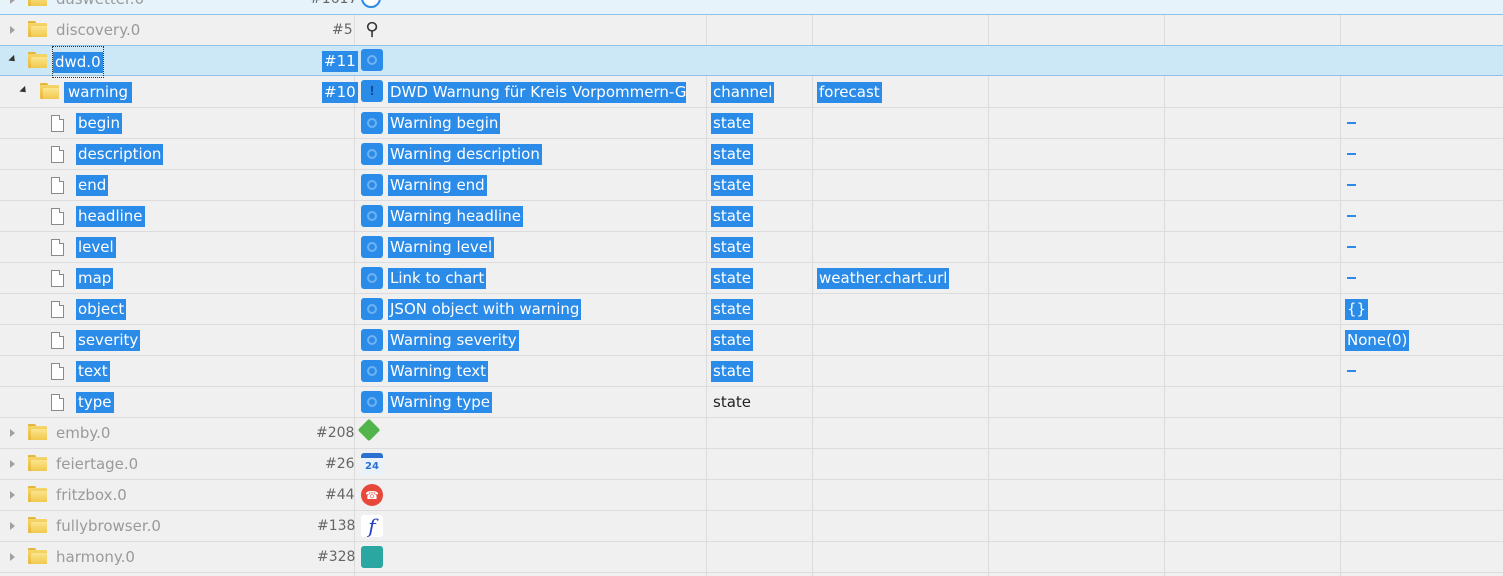  Describe the element at coordinates (751, 495) in the screenshot. I see `table-row: fritzbox.0 #44 ☎` at that location.